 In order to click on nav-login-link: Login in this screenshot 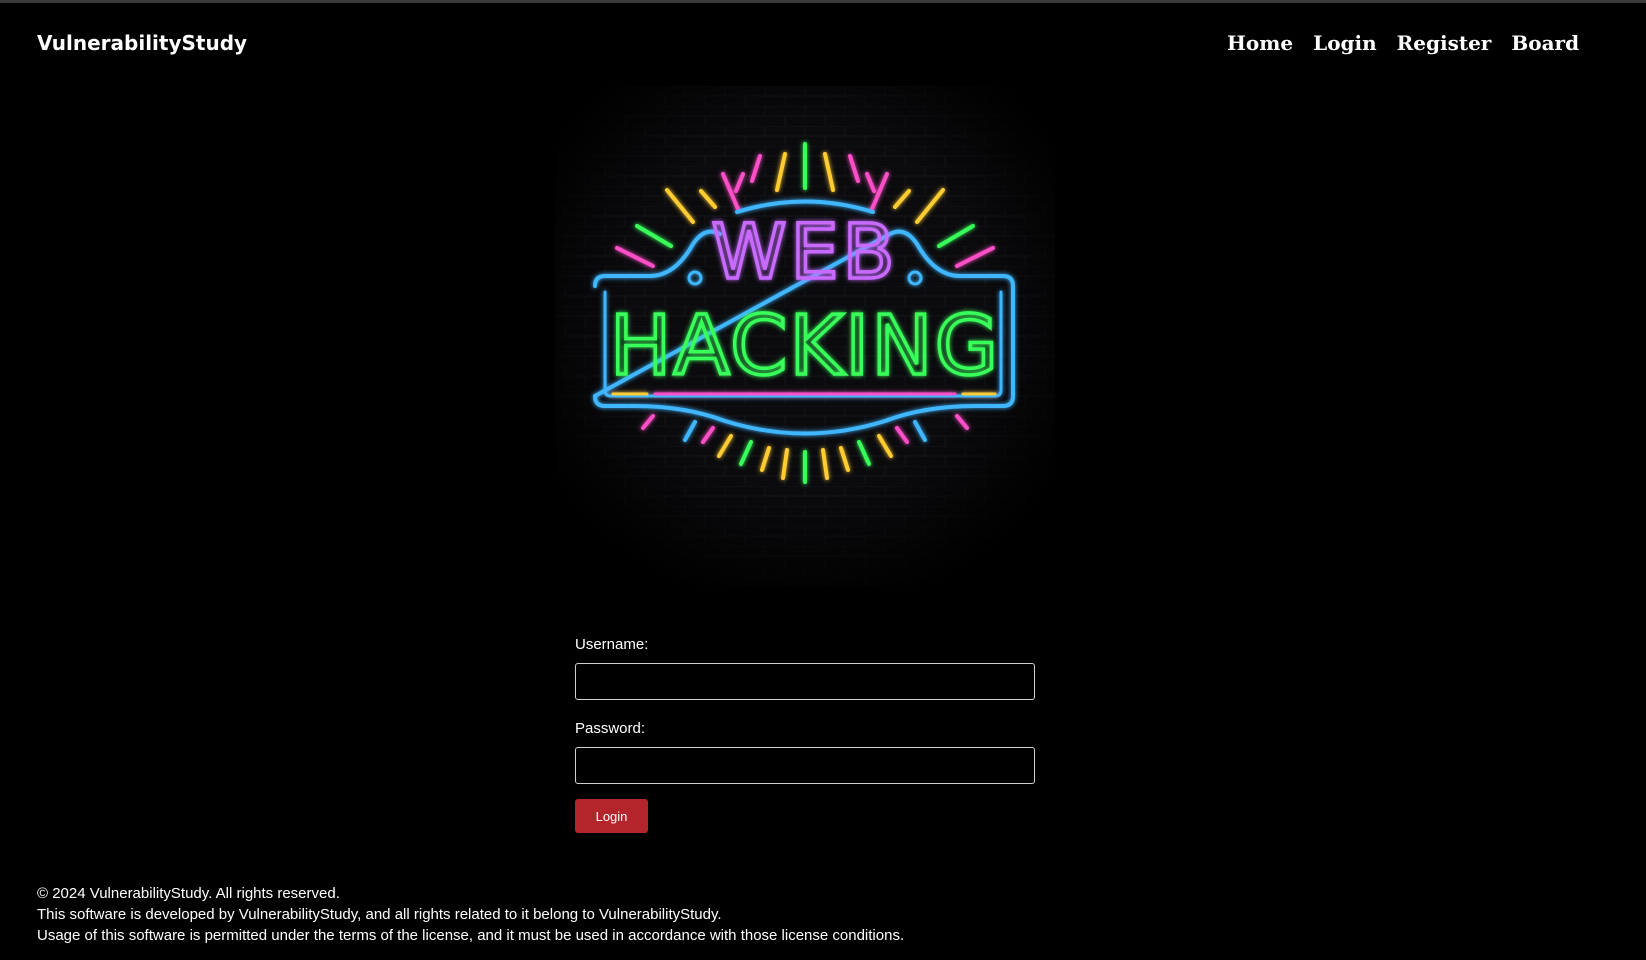, I will do `click(1345, 43)`.